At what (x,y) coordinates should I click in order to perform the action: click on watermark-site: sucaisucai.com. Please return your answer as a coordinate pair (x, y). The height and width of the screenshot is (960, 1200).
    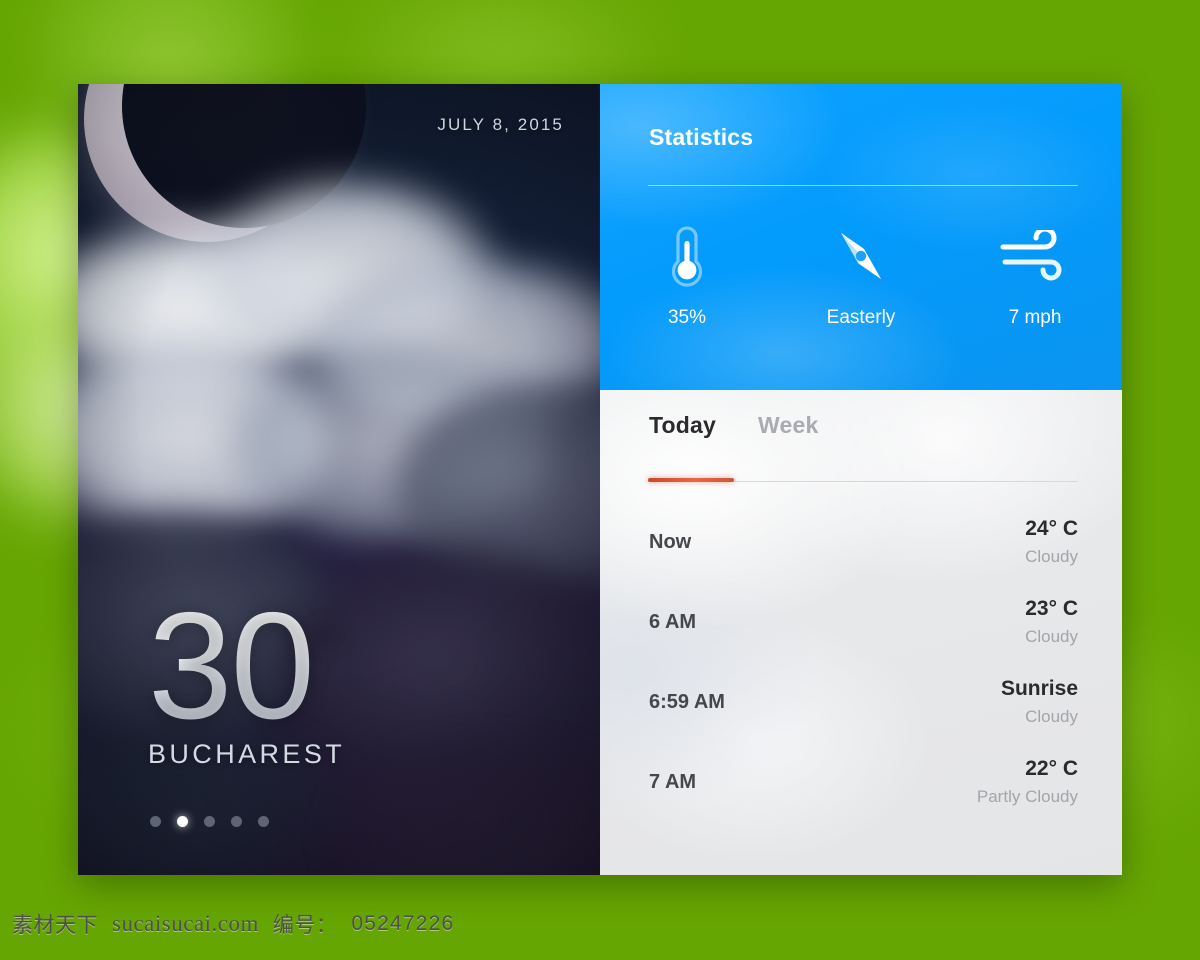
    Looking at the image, I should click on (185, 923).